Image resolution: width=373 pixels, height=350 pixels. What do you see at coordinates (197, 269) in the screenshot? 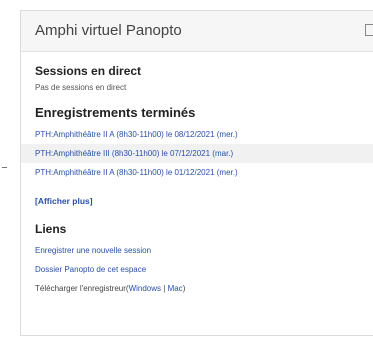
I see `panopto-folder-link: Dossier Panopto de cet espace` at bounding box center [197, 269].